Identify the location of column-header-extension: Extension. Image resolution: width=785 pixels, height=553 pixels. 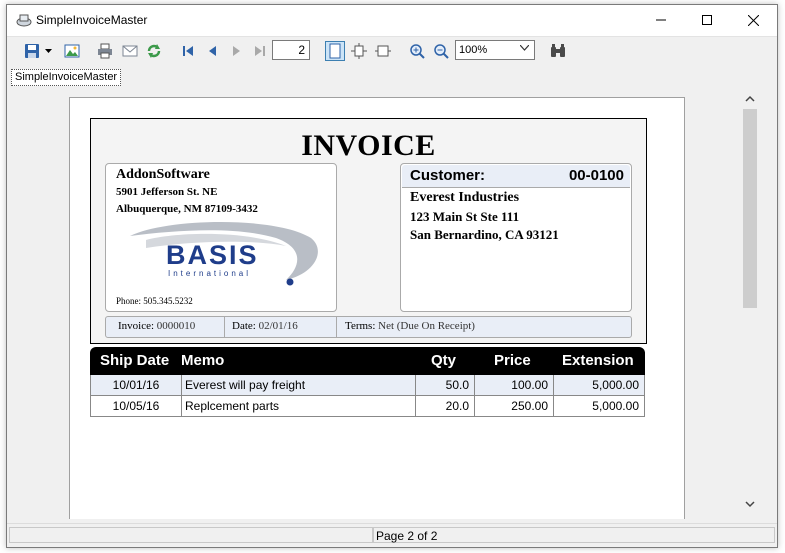
(598, 360).